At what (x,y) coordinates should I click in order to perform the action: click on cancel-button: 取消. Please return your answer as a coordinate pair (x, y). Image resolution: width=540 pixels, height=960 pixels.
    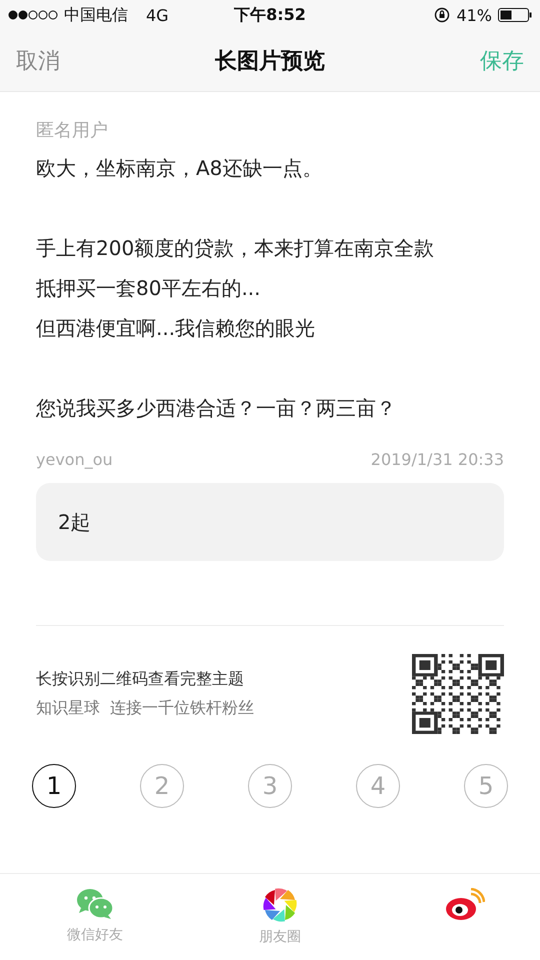
    Looking at the image, I should click on (38, 61).